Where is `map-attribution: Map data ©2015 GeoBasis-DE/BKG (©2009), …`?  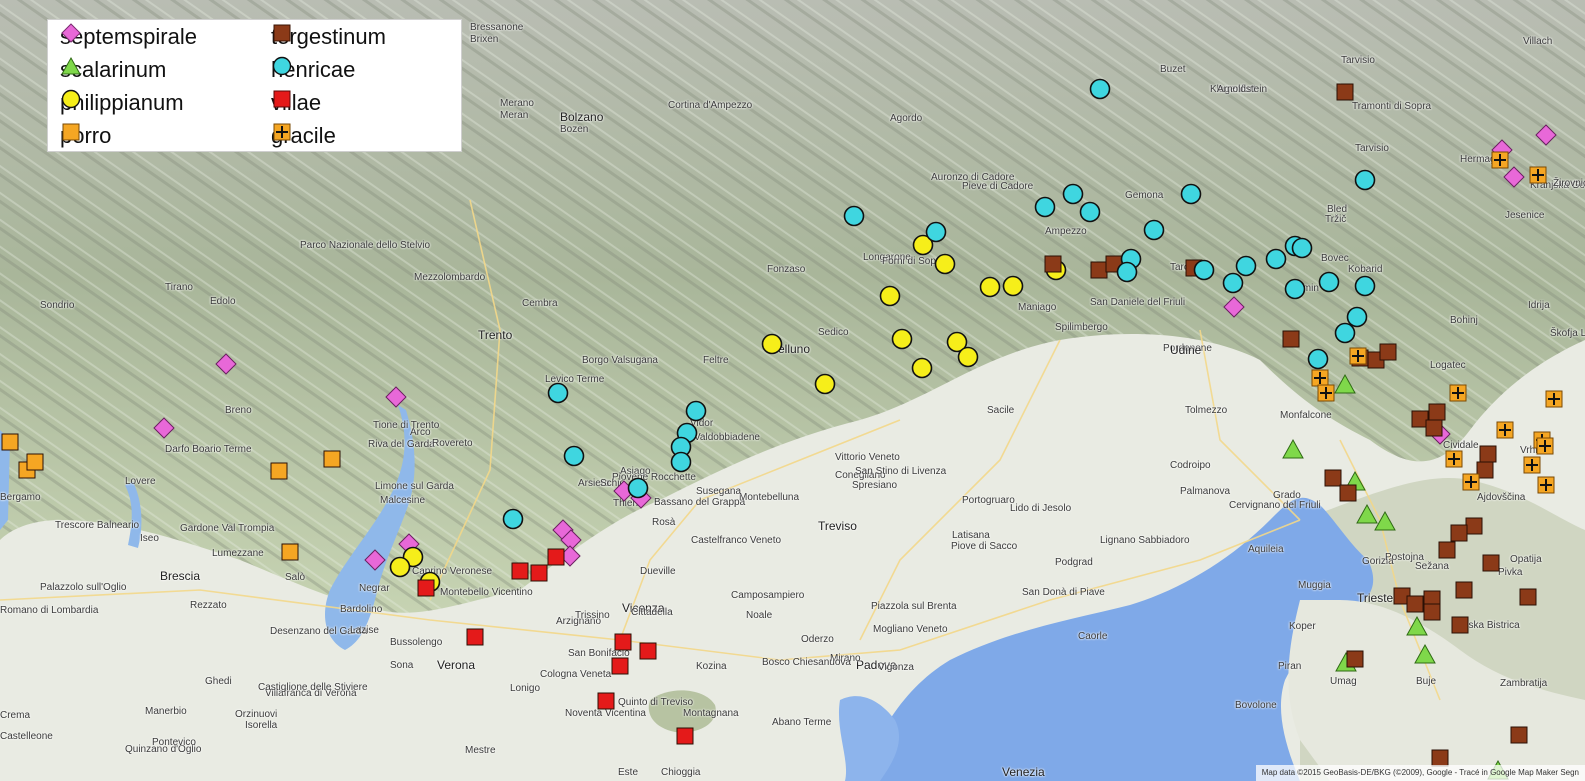 map-attribution: Map data ©2015 GeoBasis-DE/BKG (©2009), … is located at coordinates (1420, 773).